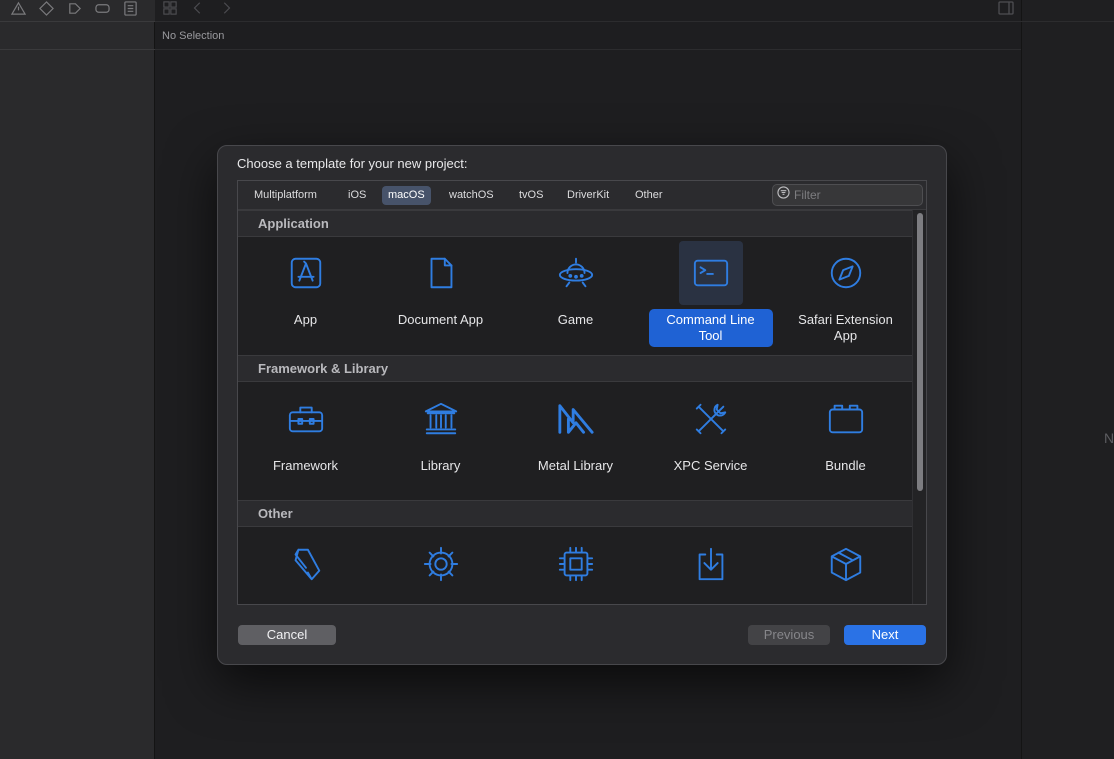 The width and height of the screenshot is (1114, 759). I want to click on template-document-app: Document App, so click(440, 296).